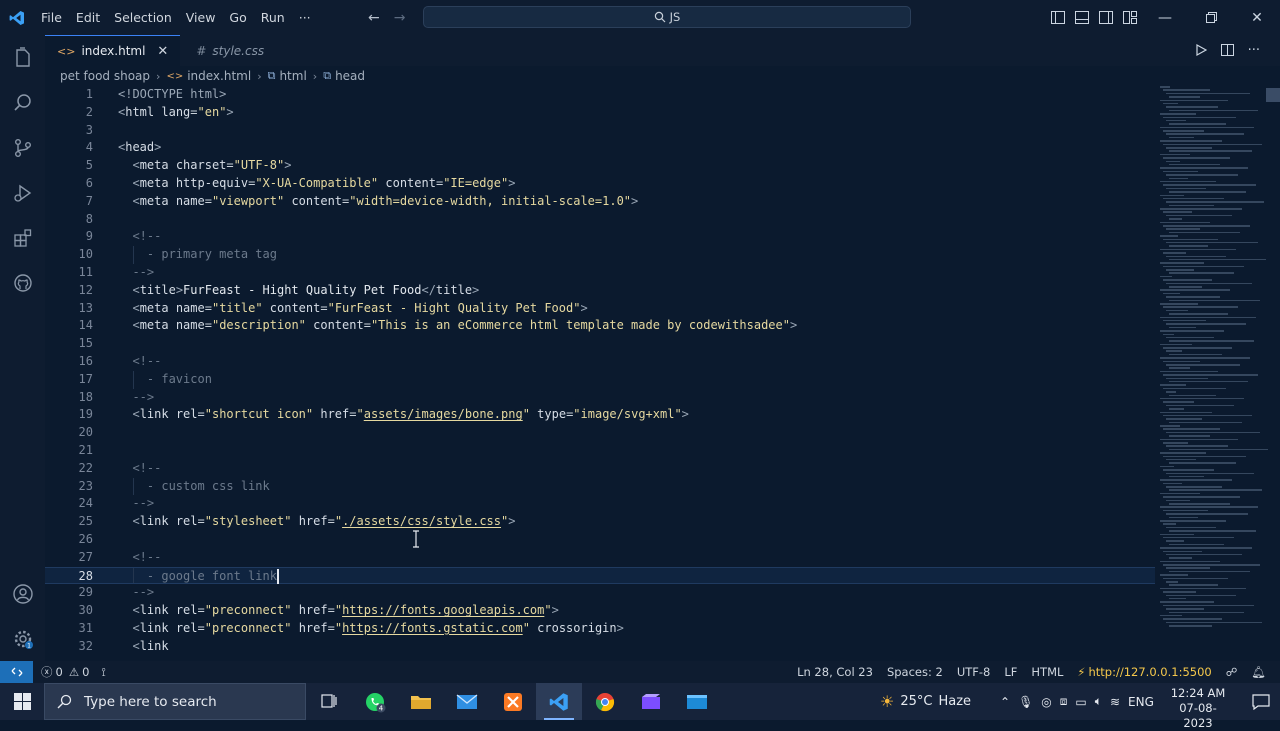  What do you see at coordinates (1201, 50) in the screenshot?
I see `run-icon` at bounding box center [1201, 50].